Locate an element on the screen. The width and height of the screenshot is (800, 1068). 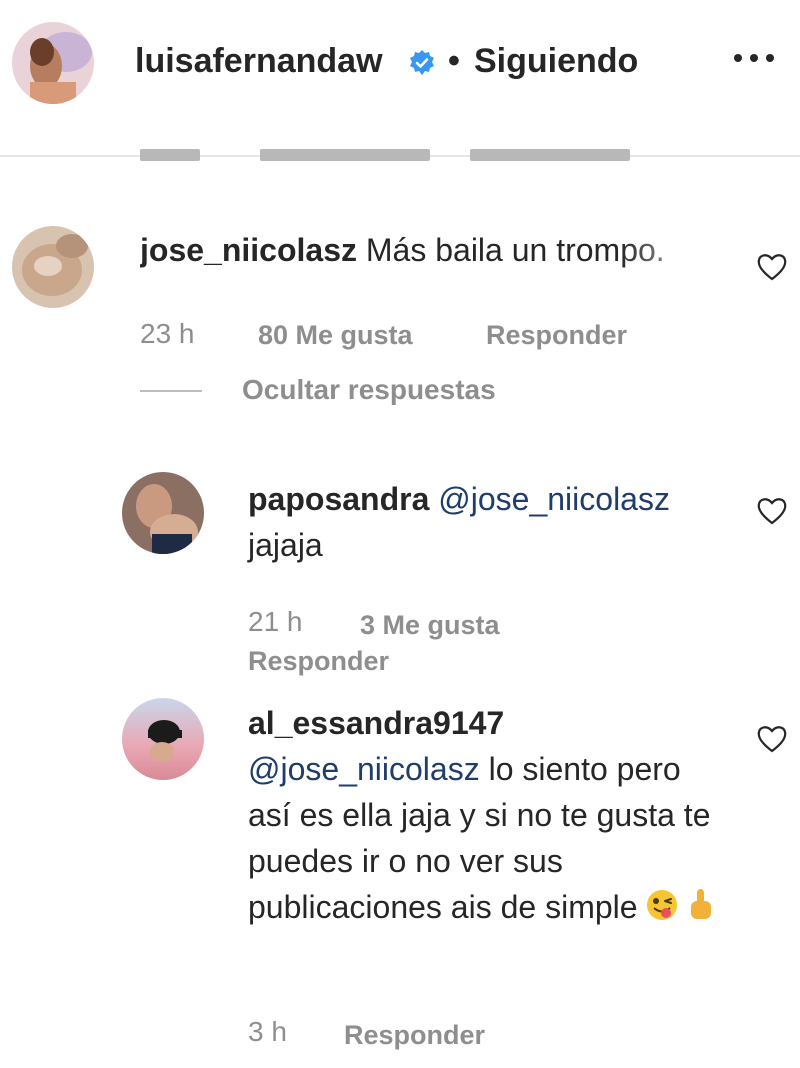
comment-username: jose_niicolasz is located at coordinates (248, 250).